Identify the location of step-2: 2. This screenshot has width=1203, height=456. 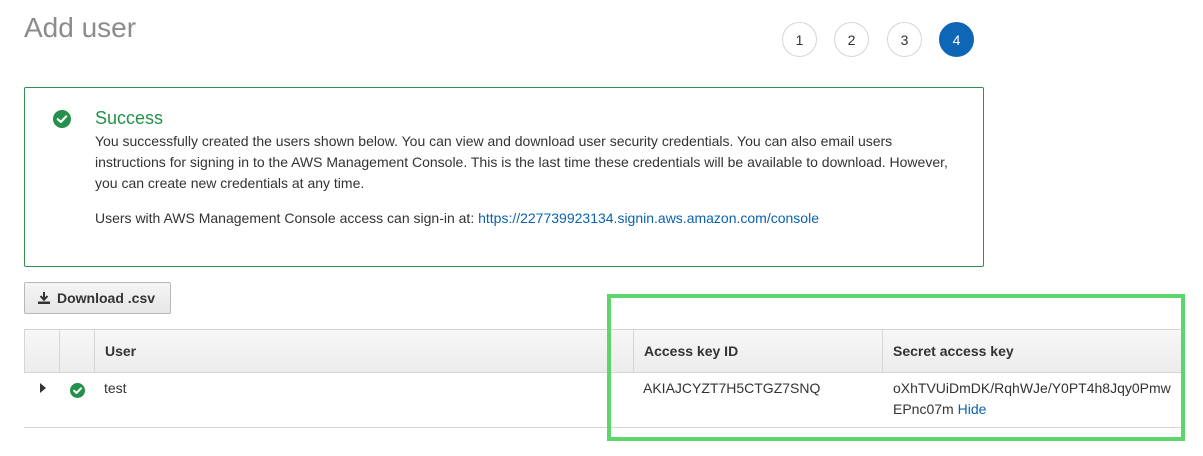
(851, 39).